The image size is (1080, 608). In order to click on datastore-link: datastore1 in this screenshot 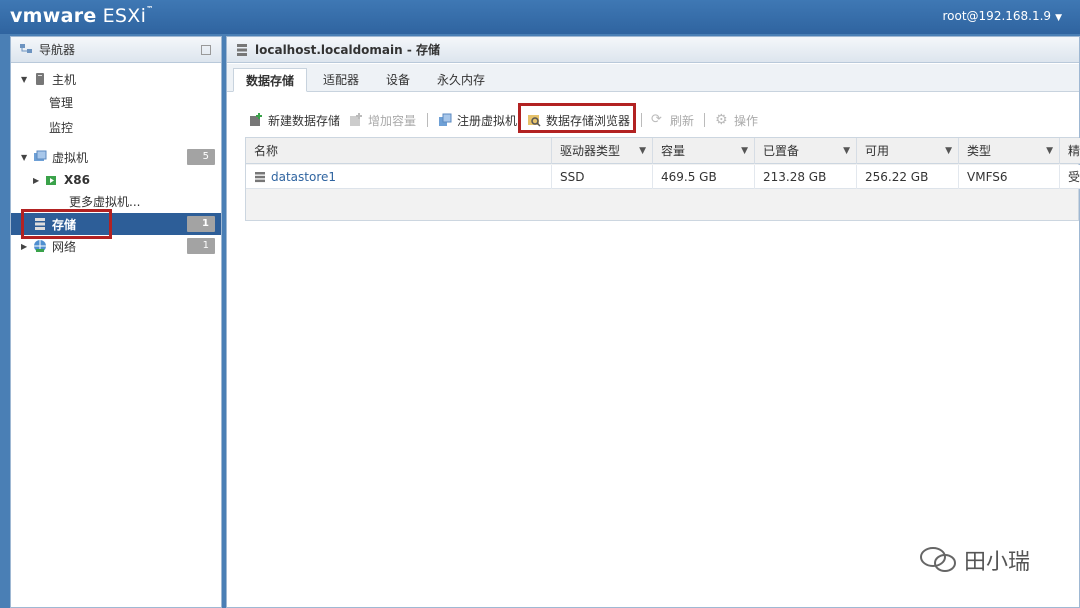, I will do `click(303, 177)`.